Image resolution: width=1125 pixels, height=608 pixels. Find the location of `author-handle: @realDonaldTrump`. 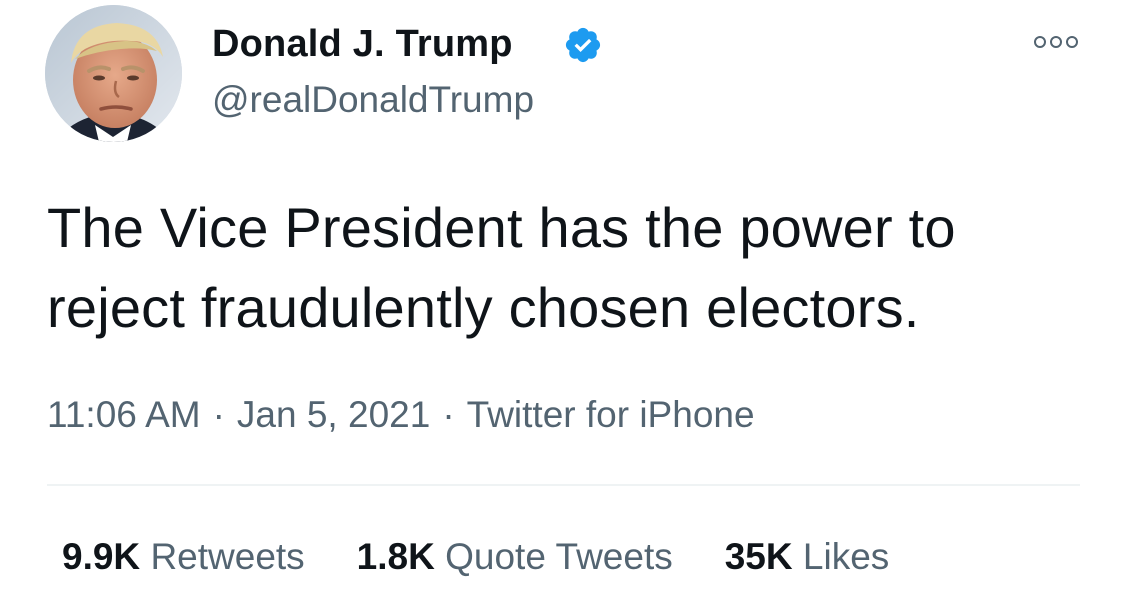

author-handle: @realDonaldTrump is located at coordinates (373, 100).